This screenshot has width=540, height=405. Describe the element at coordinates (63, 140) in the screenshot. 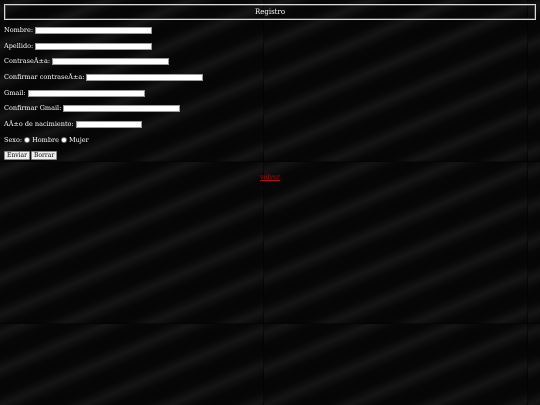

I see `radio-mujer` at that location.